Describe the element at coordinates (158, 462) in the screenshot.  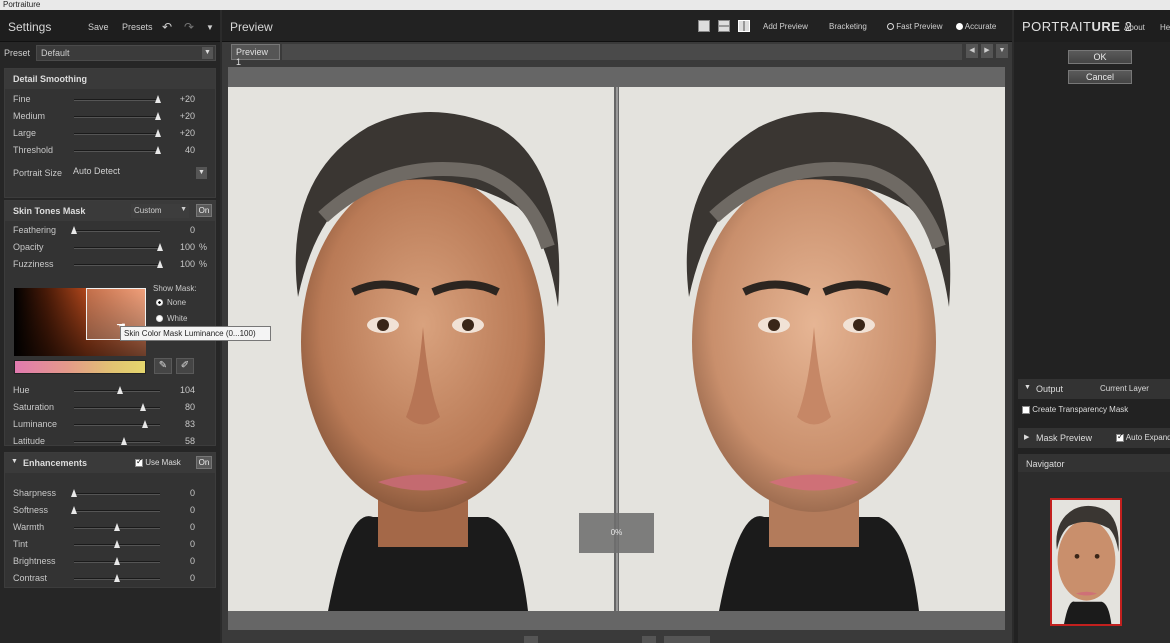
I see `use-mask-checkbox: Use Mask` at that location.